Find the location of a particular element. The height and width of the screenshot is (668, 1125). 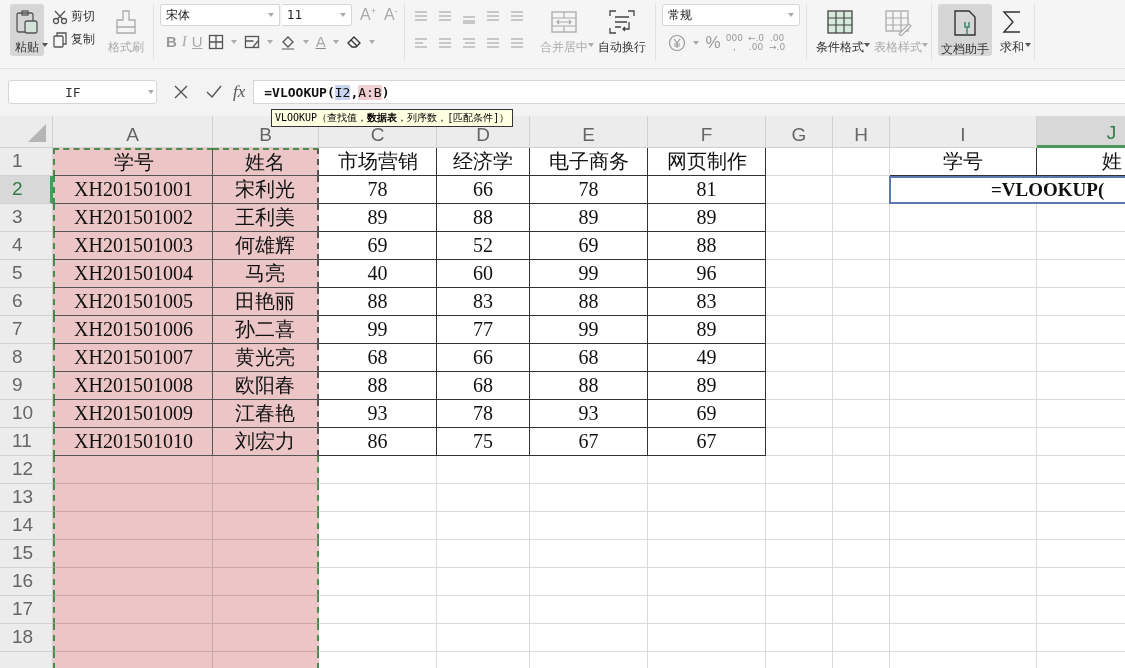

number-format-button: .00 →.0 is located at coordinates (777, 43).